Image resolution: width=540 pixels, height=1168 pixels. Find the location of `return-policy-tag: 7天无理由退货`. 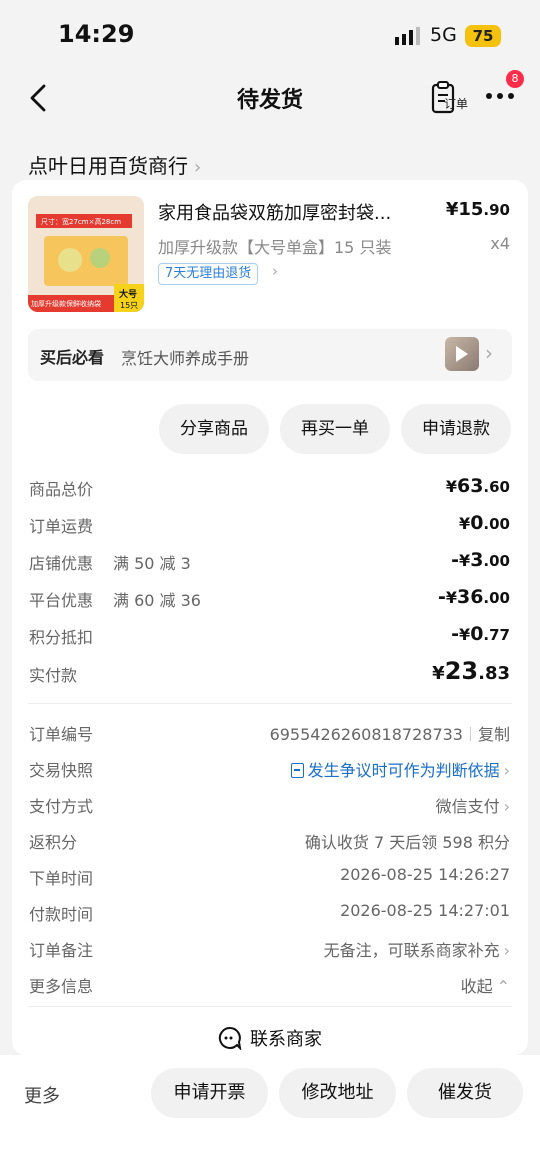

return-policy-tag: 7天无理由退货 is located at coordinates (208, 274).